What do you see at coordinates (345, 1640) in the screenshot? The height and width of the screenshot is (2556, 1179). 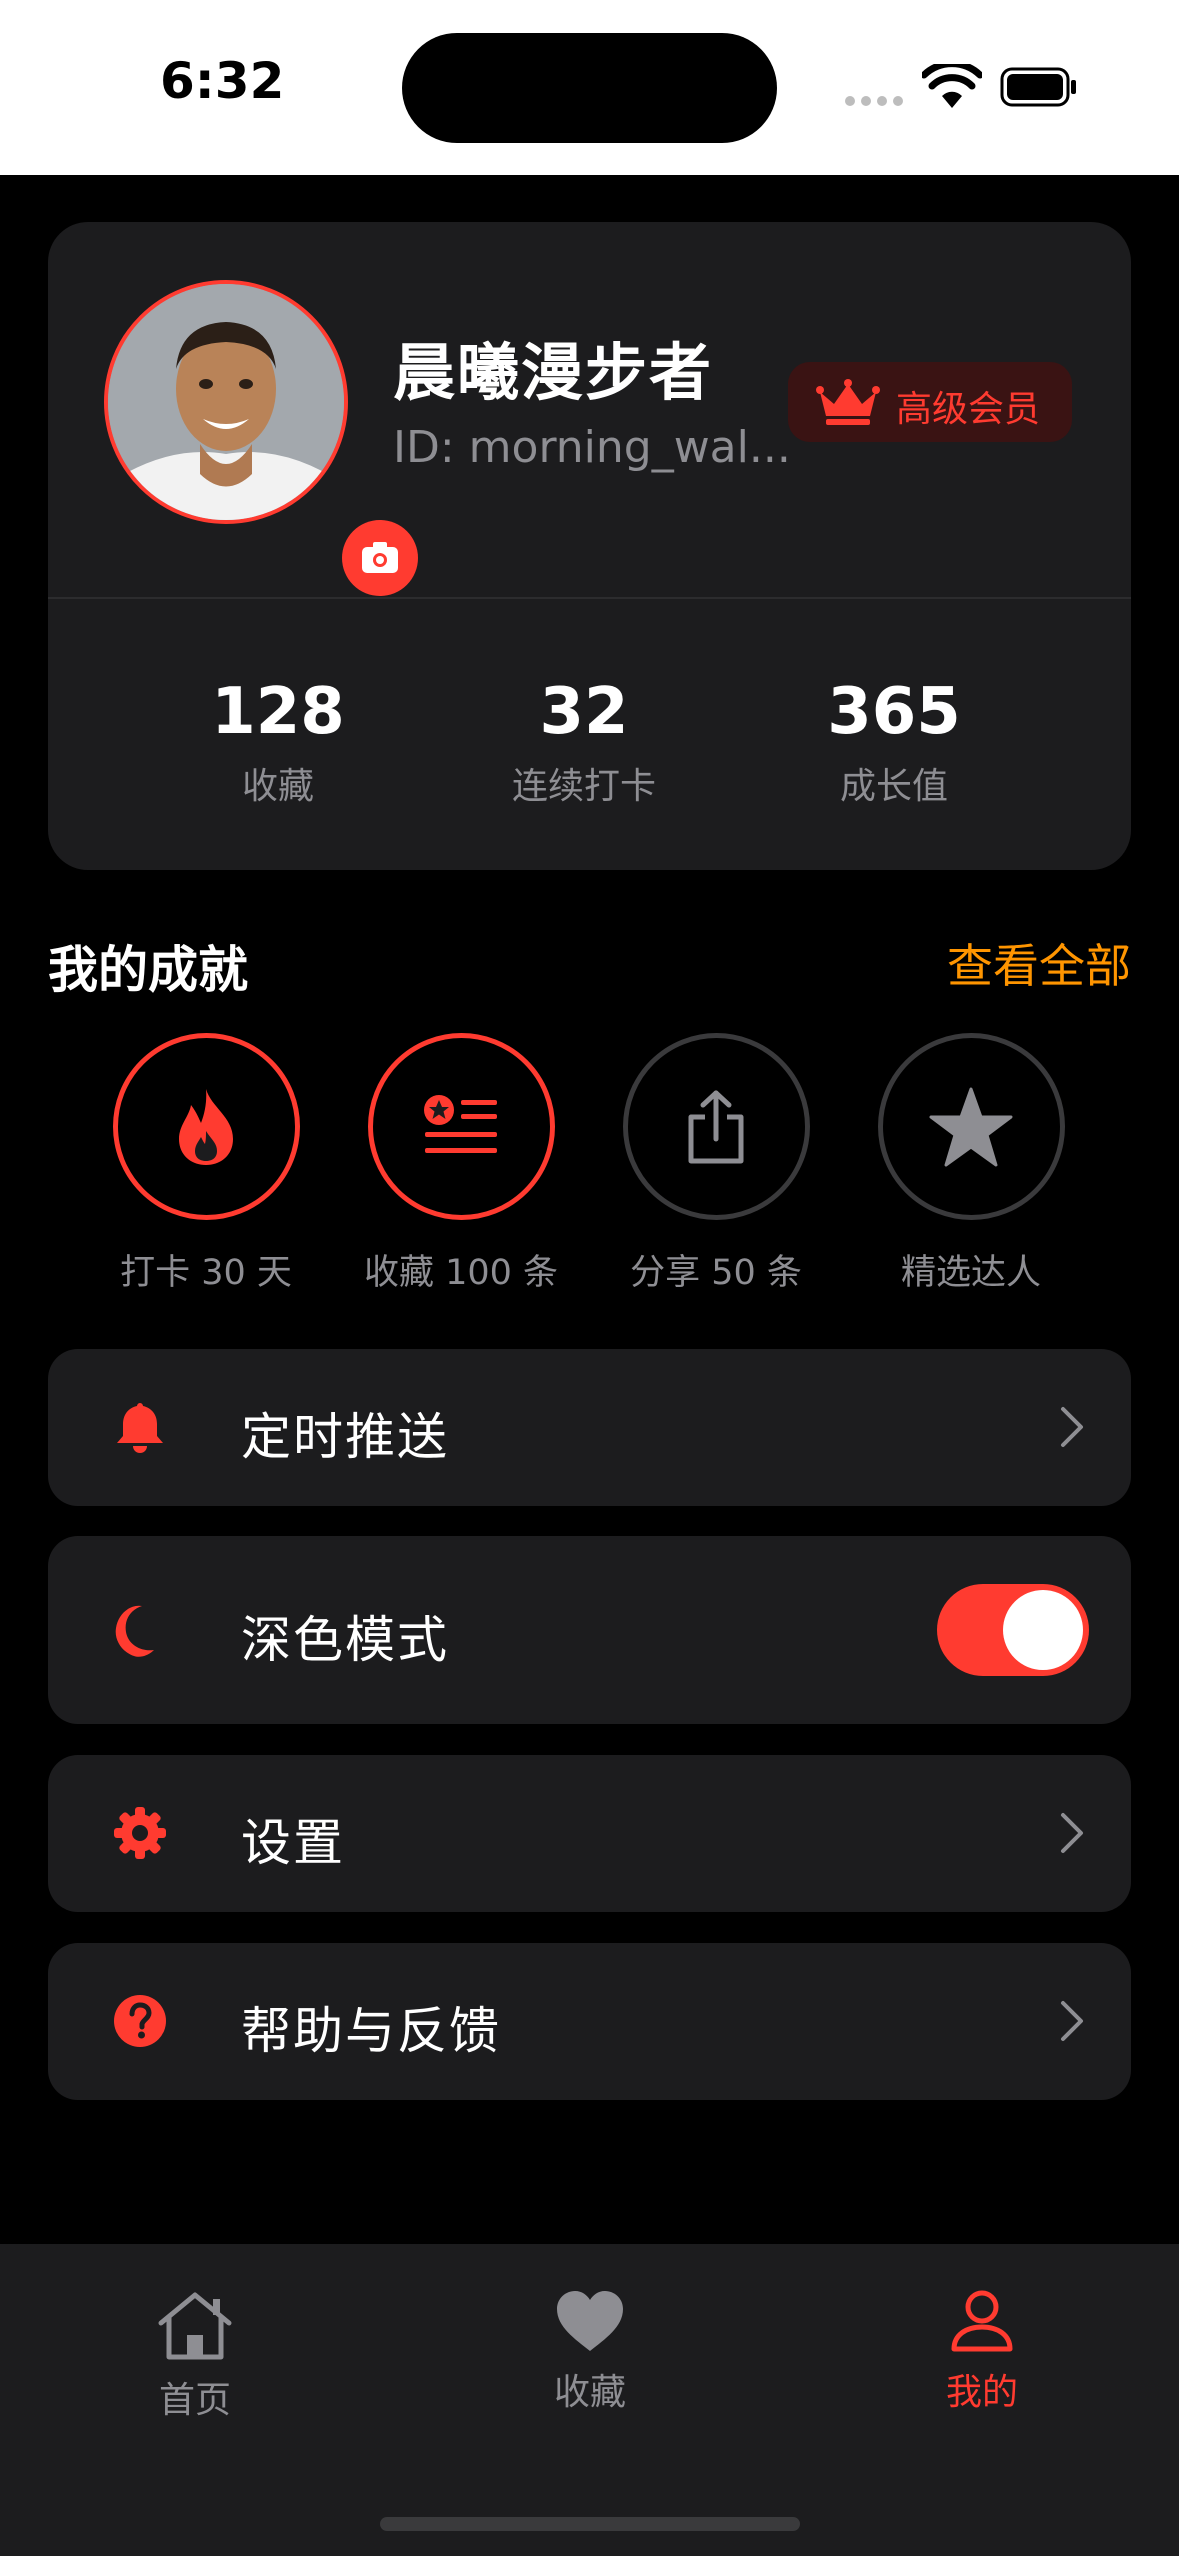 I see `menu-label: 深色模式` at bounding box center [345, 1640].